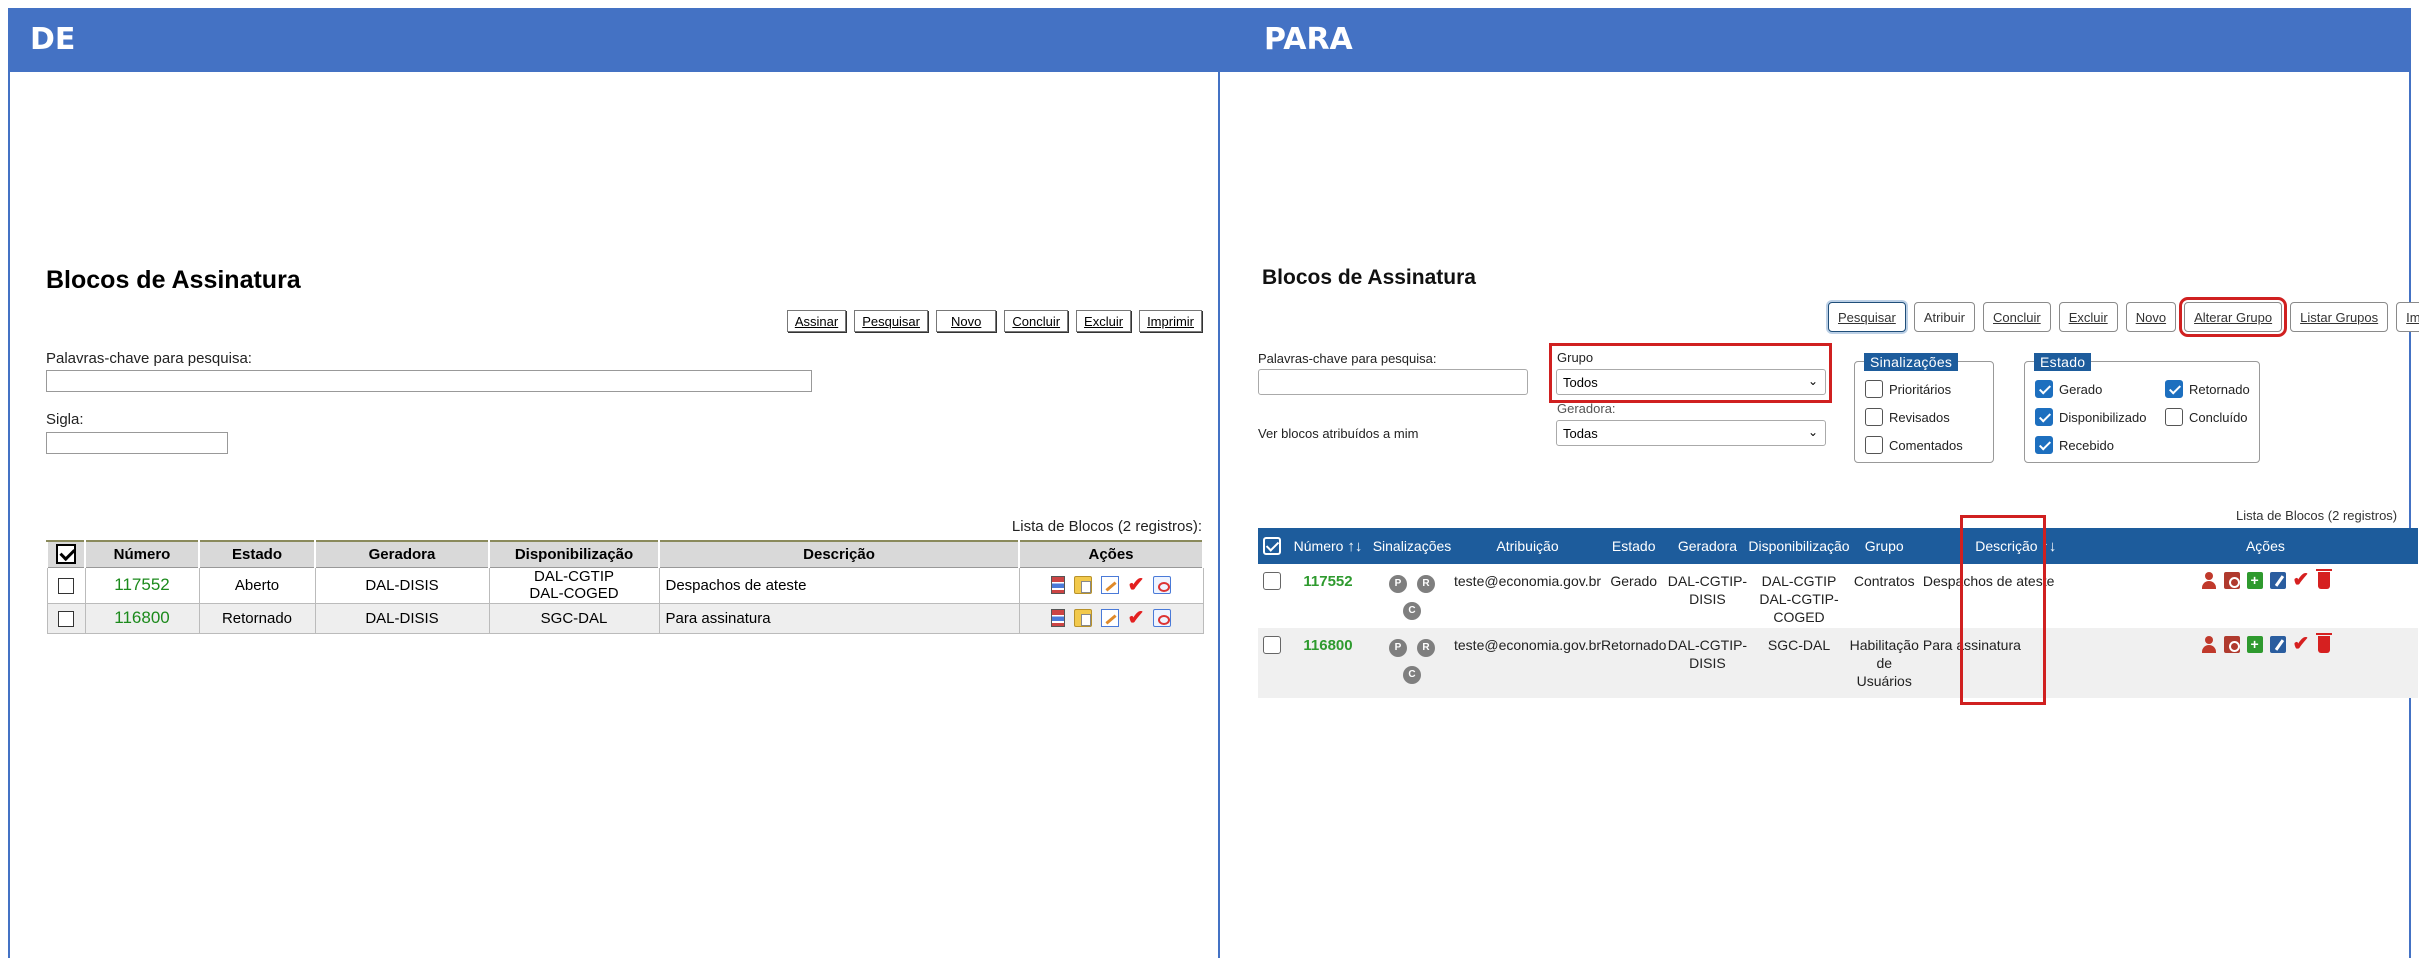  What do you see at coordinates (1354, 546) in the screenshot?
I see `sort-icon: ↑↓` at bounding box center [1354, 546].